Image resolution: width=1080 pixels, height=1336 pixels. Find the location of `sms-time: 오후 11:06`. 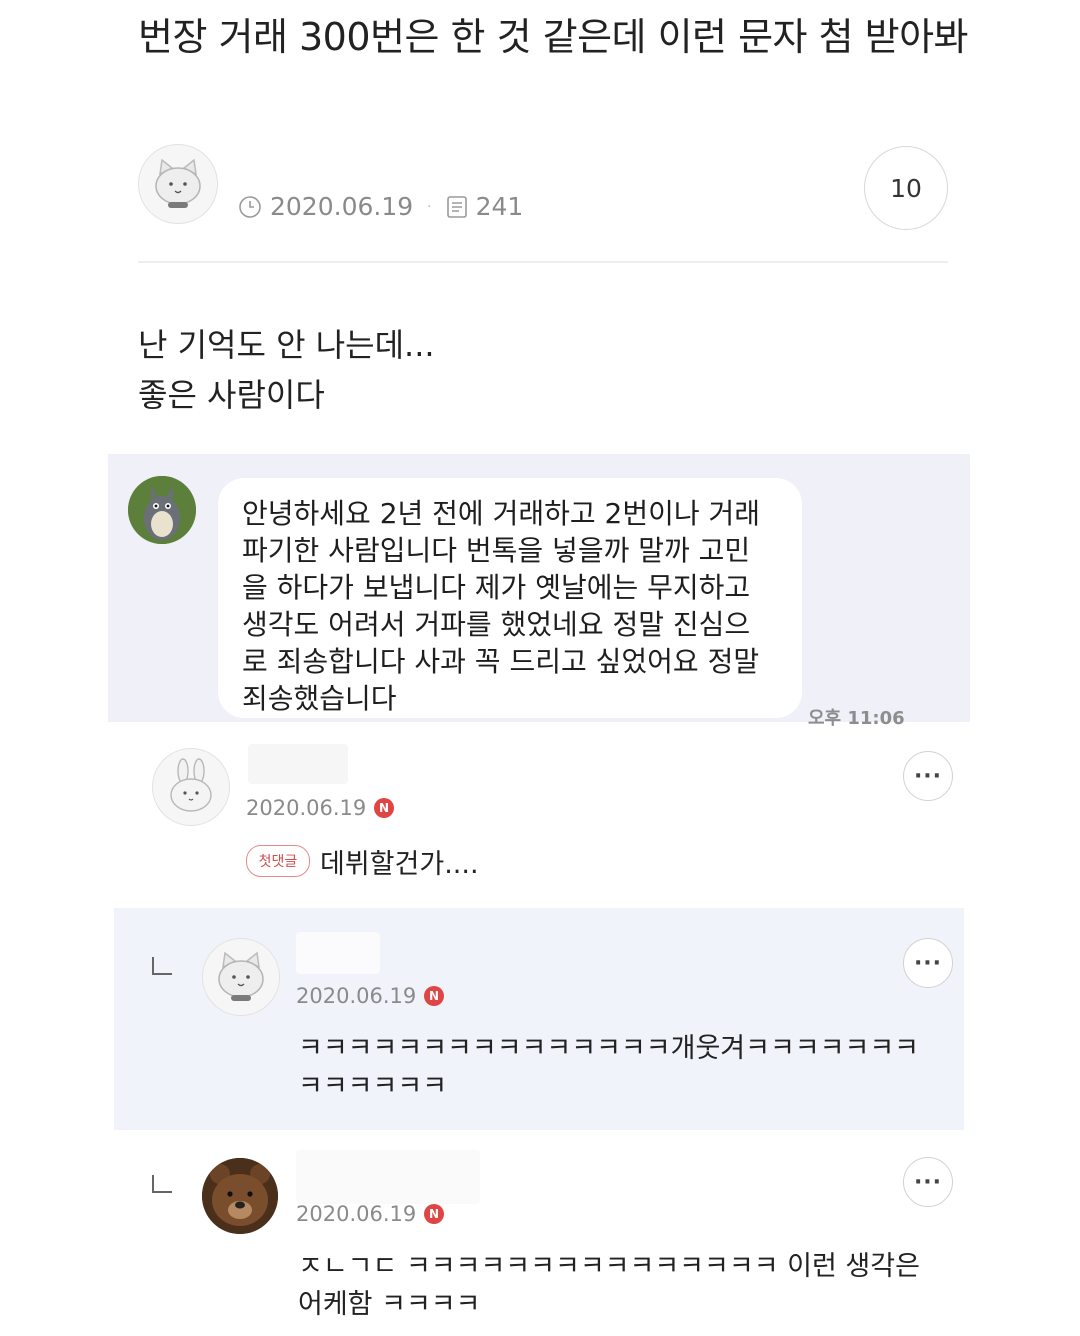

sms-time: 오후 11:06 is located at coordinates (856, 718).